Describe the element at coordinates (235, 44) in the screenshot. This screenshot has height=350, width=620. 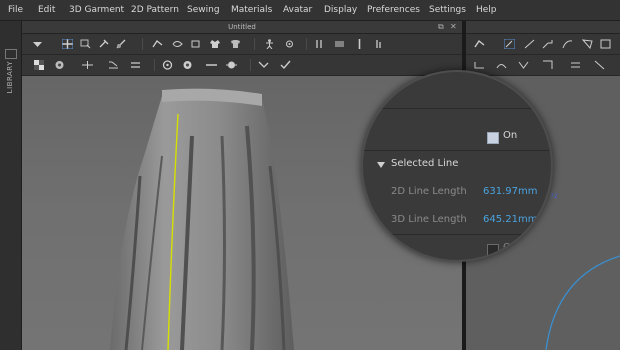
I see `shirt-tool-icon` at that location.